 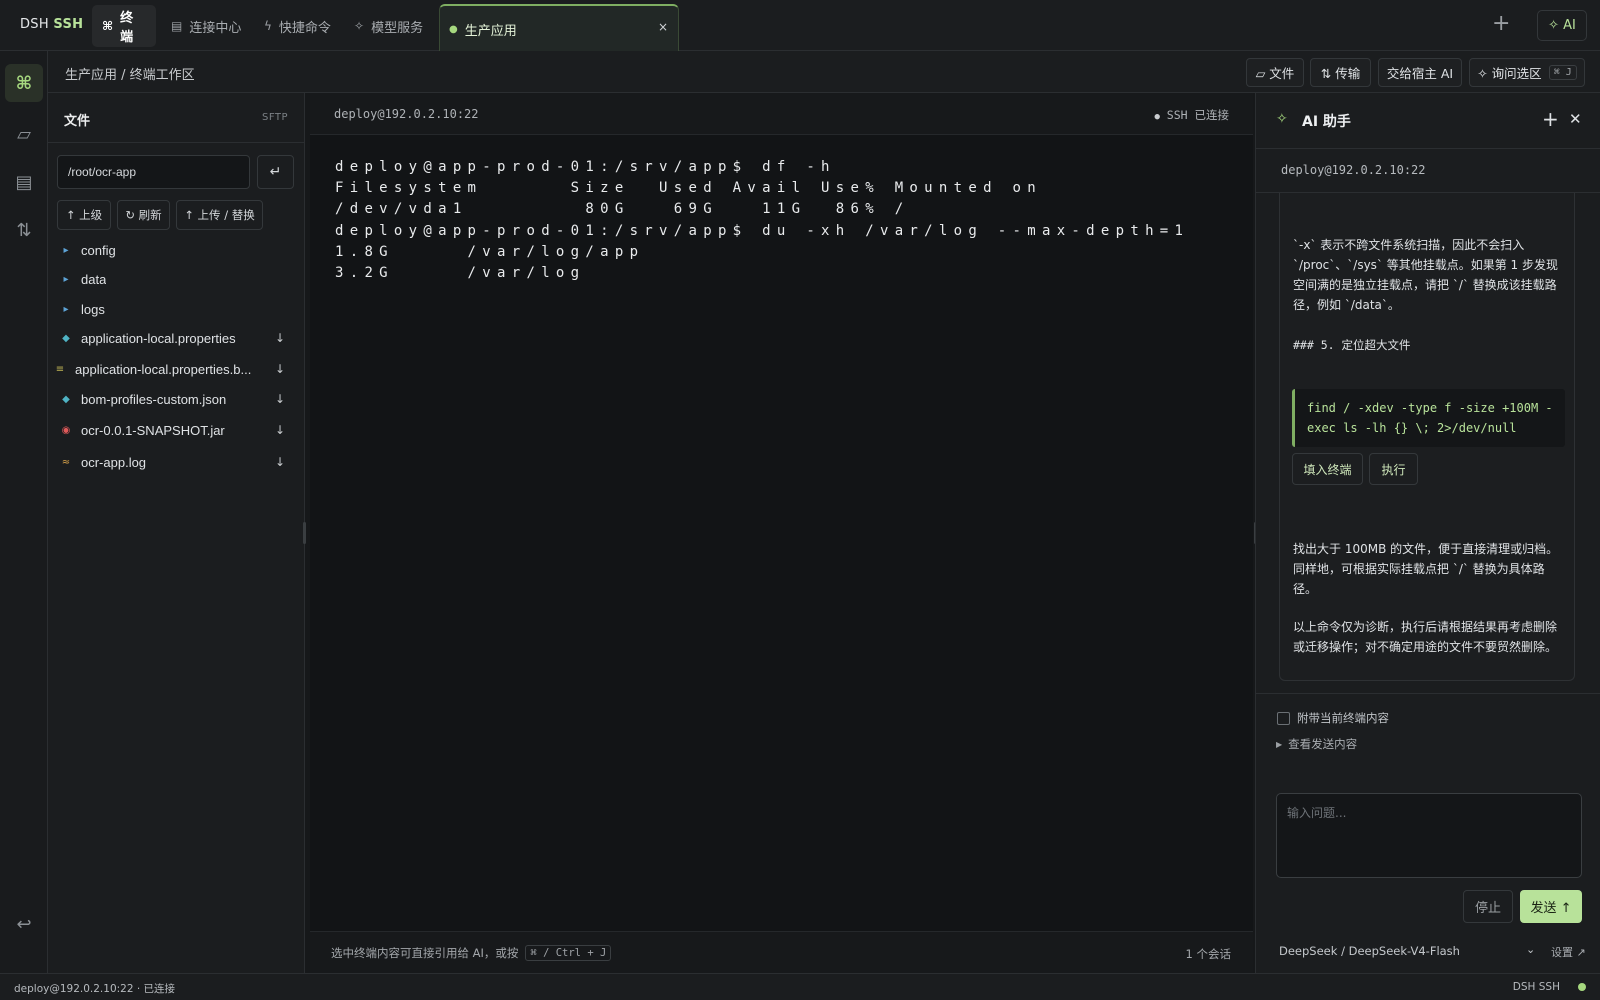 What do you see at coordinates (108, 26) in the screenshot?
I see `command-icon: ⌘` at bounding box center [108, 26].